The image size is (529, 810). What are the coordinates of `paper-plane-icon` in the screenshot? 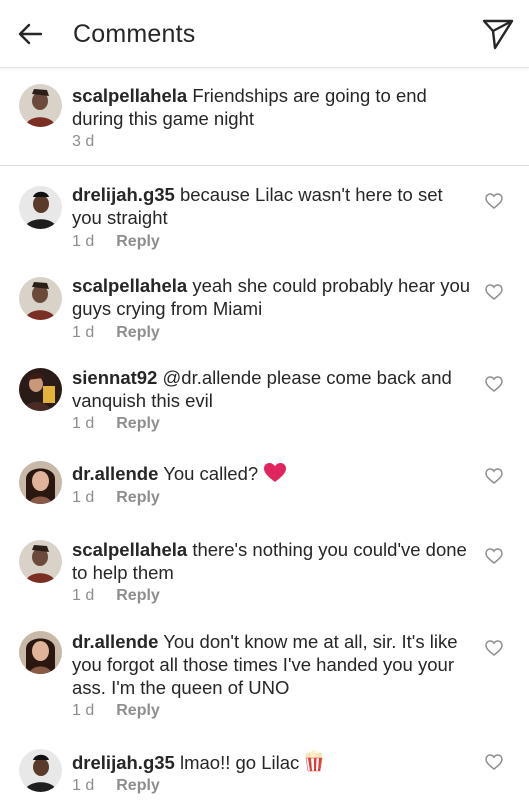 It's located at (498, 34).